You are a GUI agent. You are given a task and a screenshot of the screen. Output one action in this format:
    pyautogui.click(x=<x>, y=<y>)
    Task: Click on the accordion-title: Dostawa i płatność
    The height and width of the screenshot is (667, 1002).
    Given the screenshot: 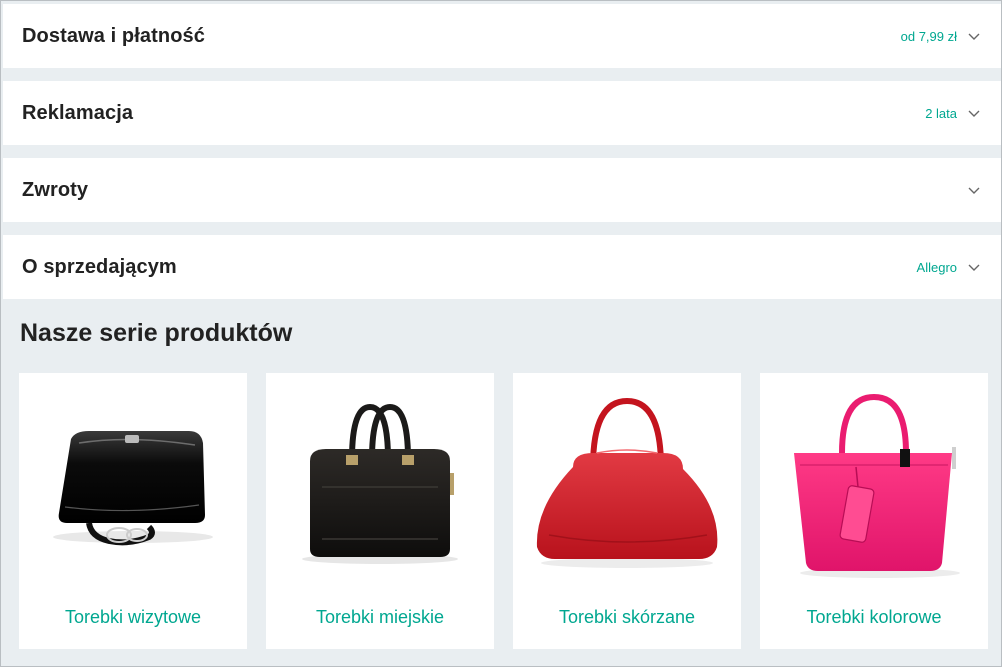 What is the action you would take?
    pyautogui.click(x=113, y=35)
    